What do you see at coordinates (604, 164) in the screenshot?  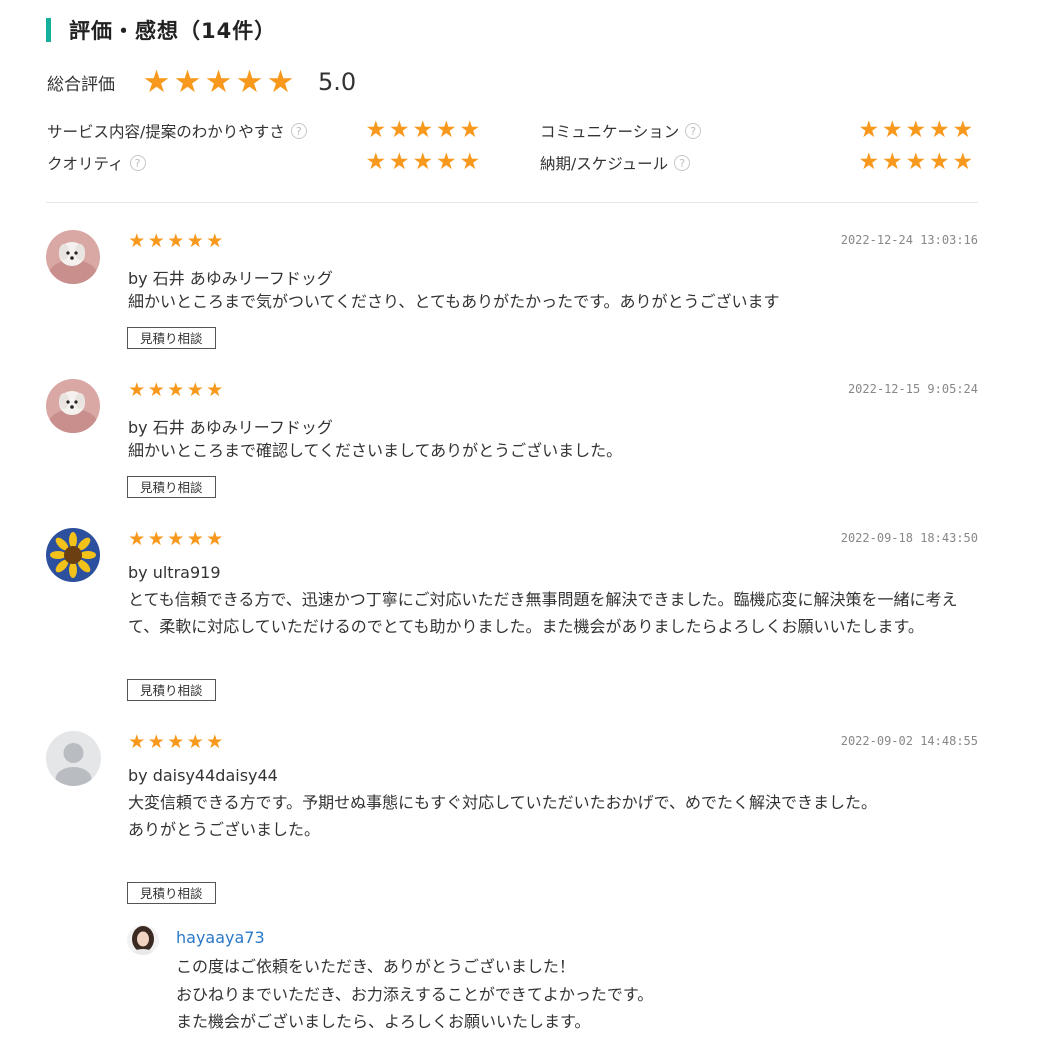 I see `sub-rating-label: 納期/スケジュール` at bounding box center [604, 164].